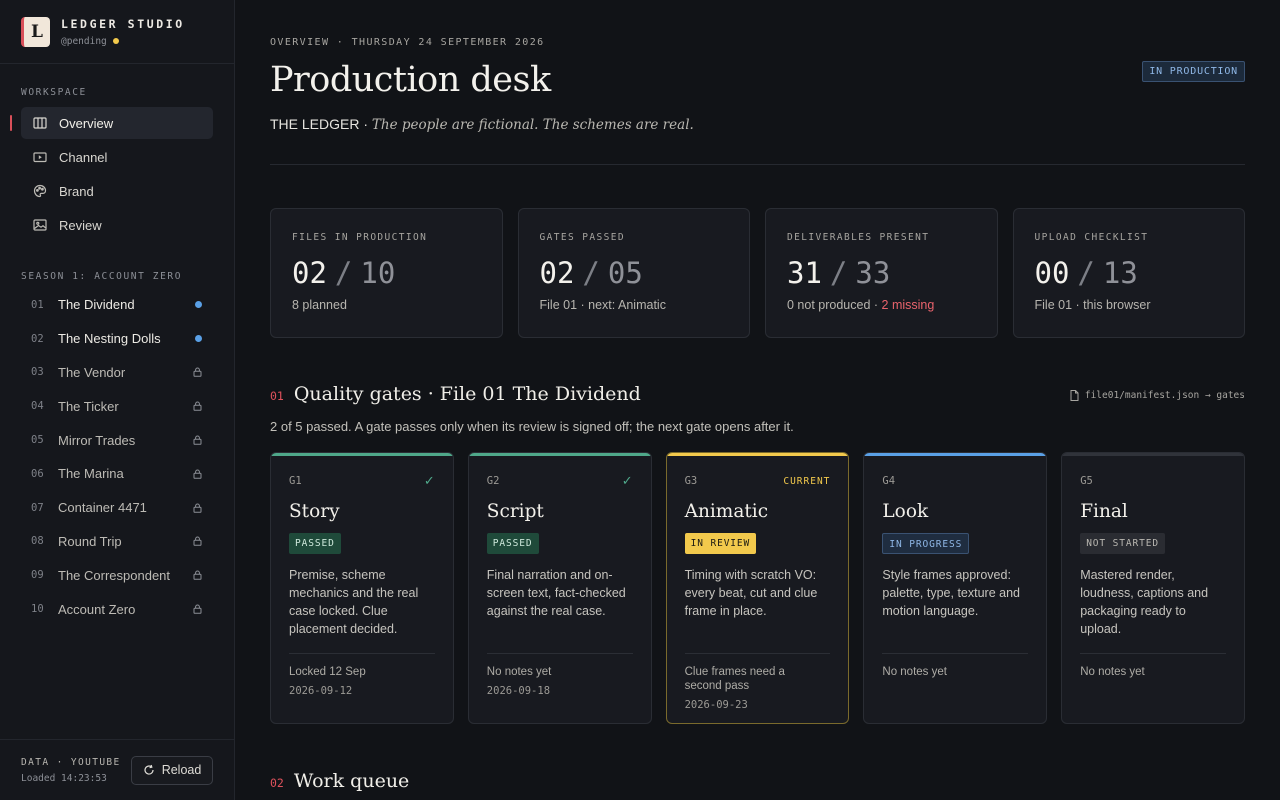  Describe the element at coordinates (117, 32) in the screenshot. I see `brand-header: L LEDGER STUDIO @pending` at that location.